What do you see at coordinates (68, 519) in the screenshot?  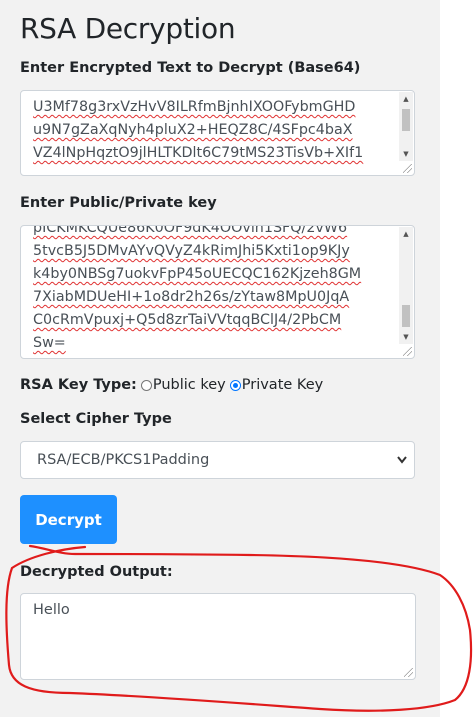 I see `decrypt-button: Decrypt` at bounding box center [68, 519].